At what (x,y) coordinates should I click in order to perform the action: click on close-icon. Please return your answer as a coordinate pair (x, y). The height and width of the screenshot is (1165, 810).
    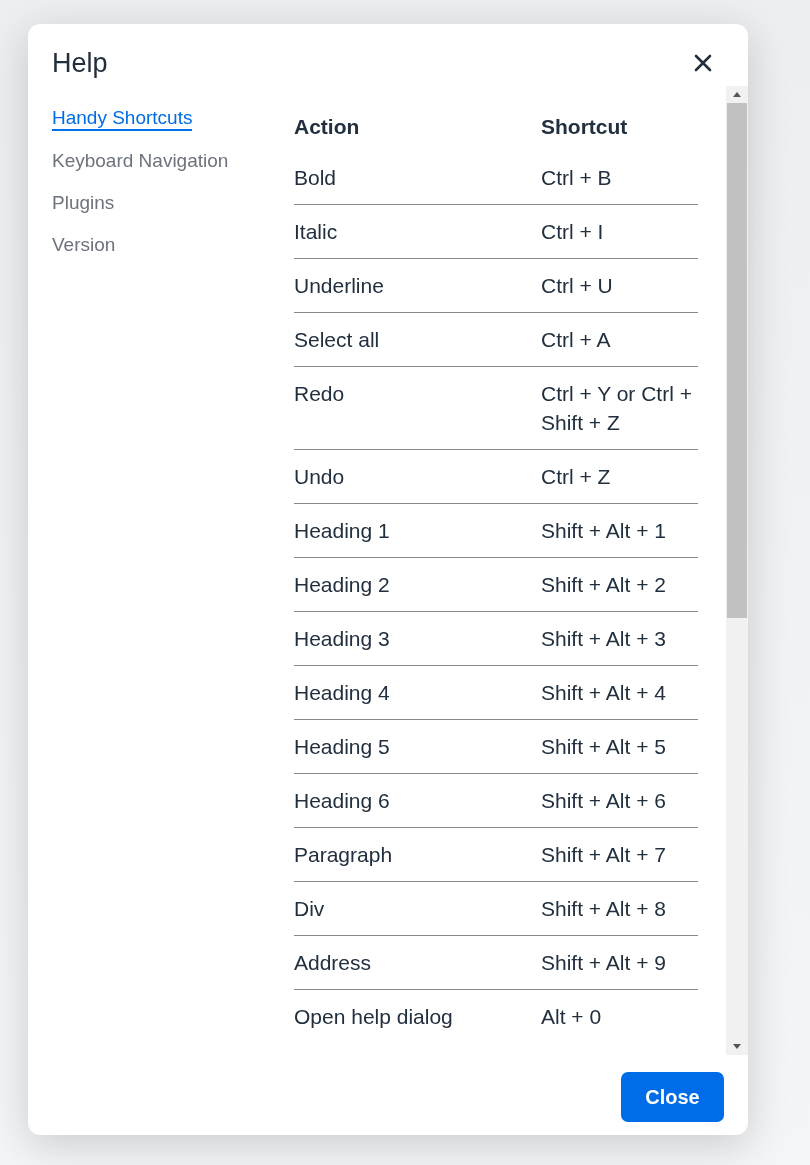
    Looking at the image, I should click on (703, 63).